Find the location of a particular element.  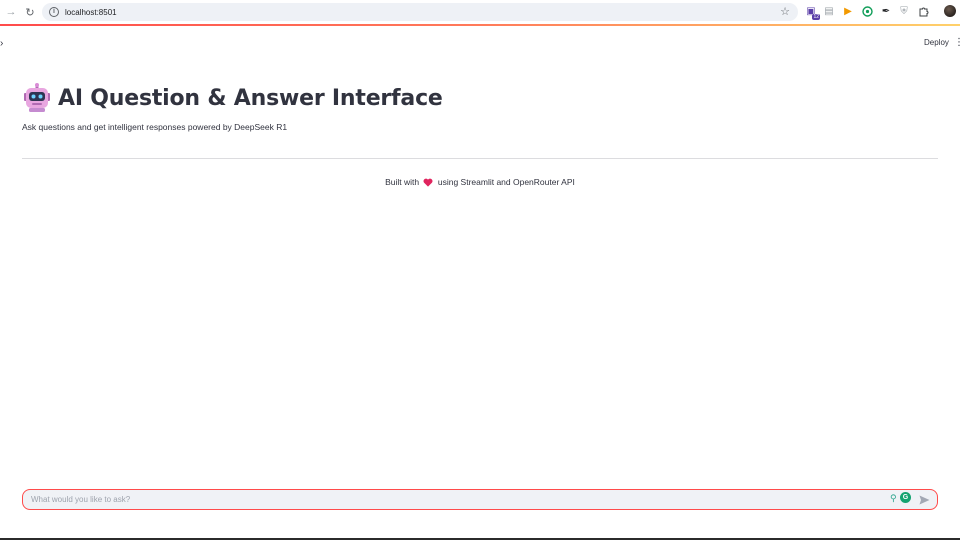

url-text: localhost:8501 is located at coordinates (91, 12).